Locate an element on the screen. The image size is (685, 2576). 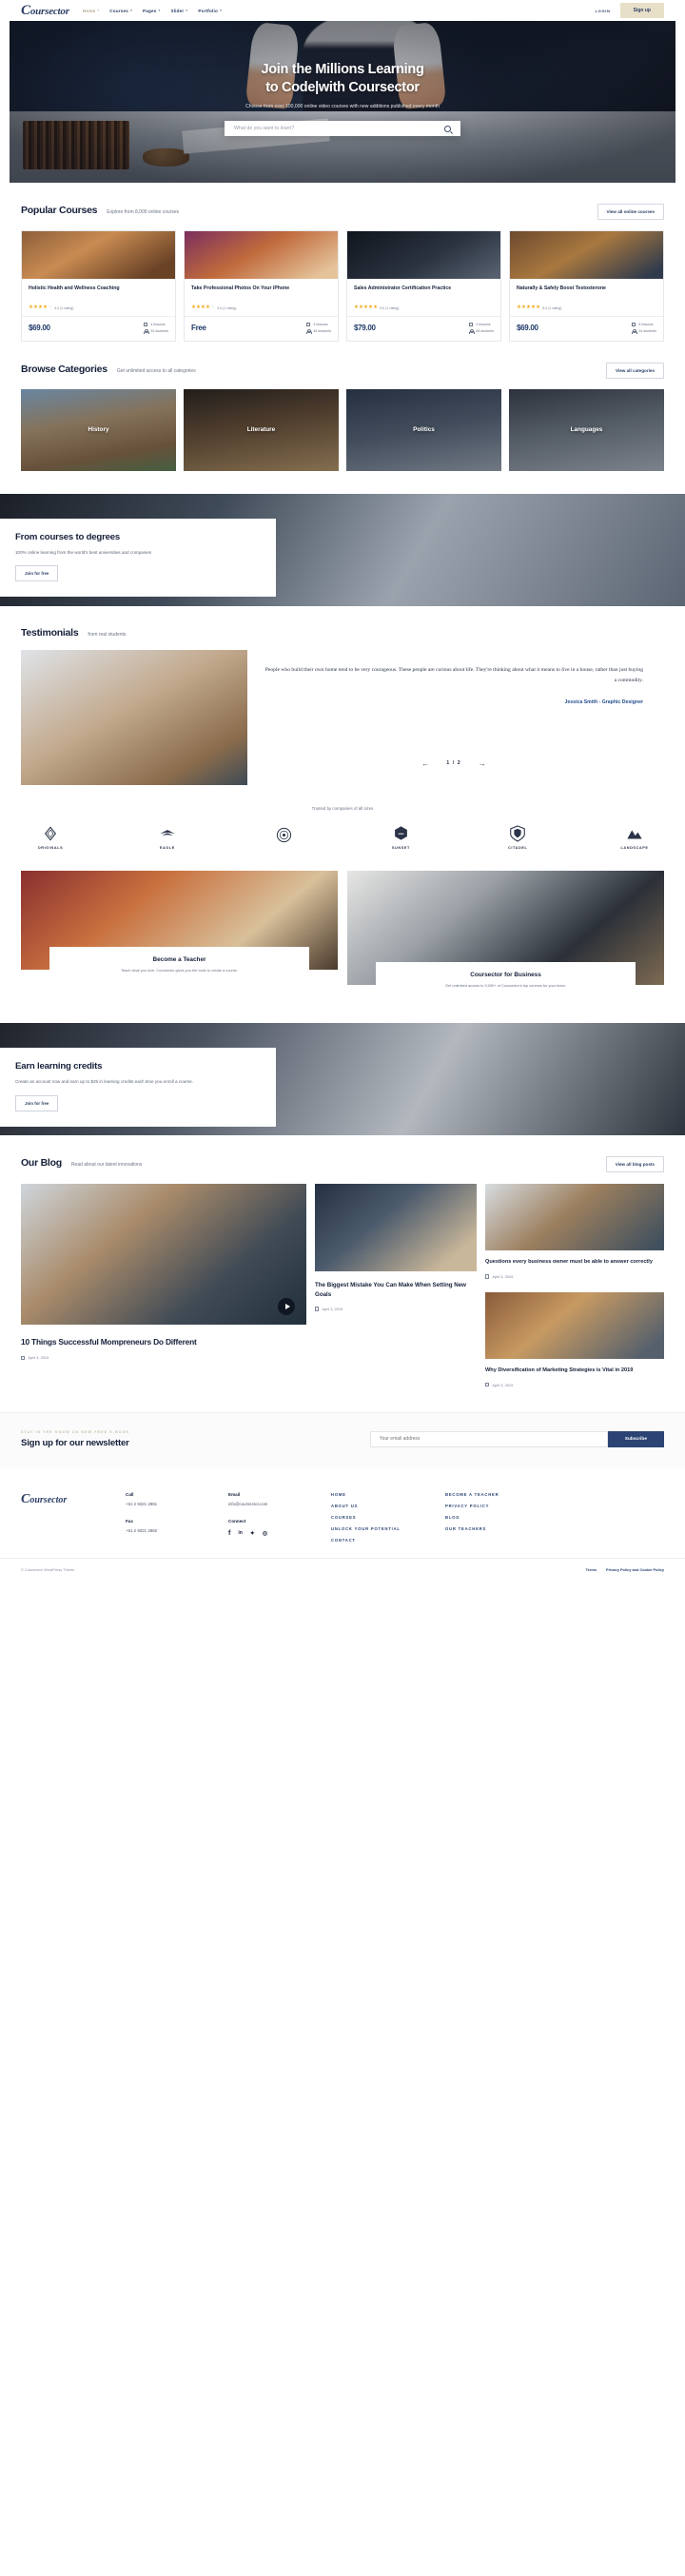
footer-link-our-teachers: OUR TEACHERS is located at coordinates (502, 1528).